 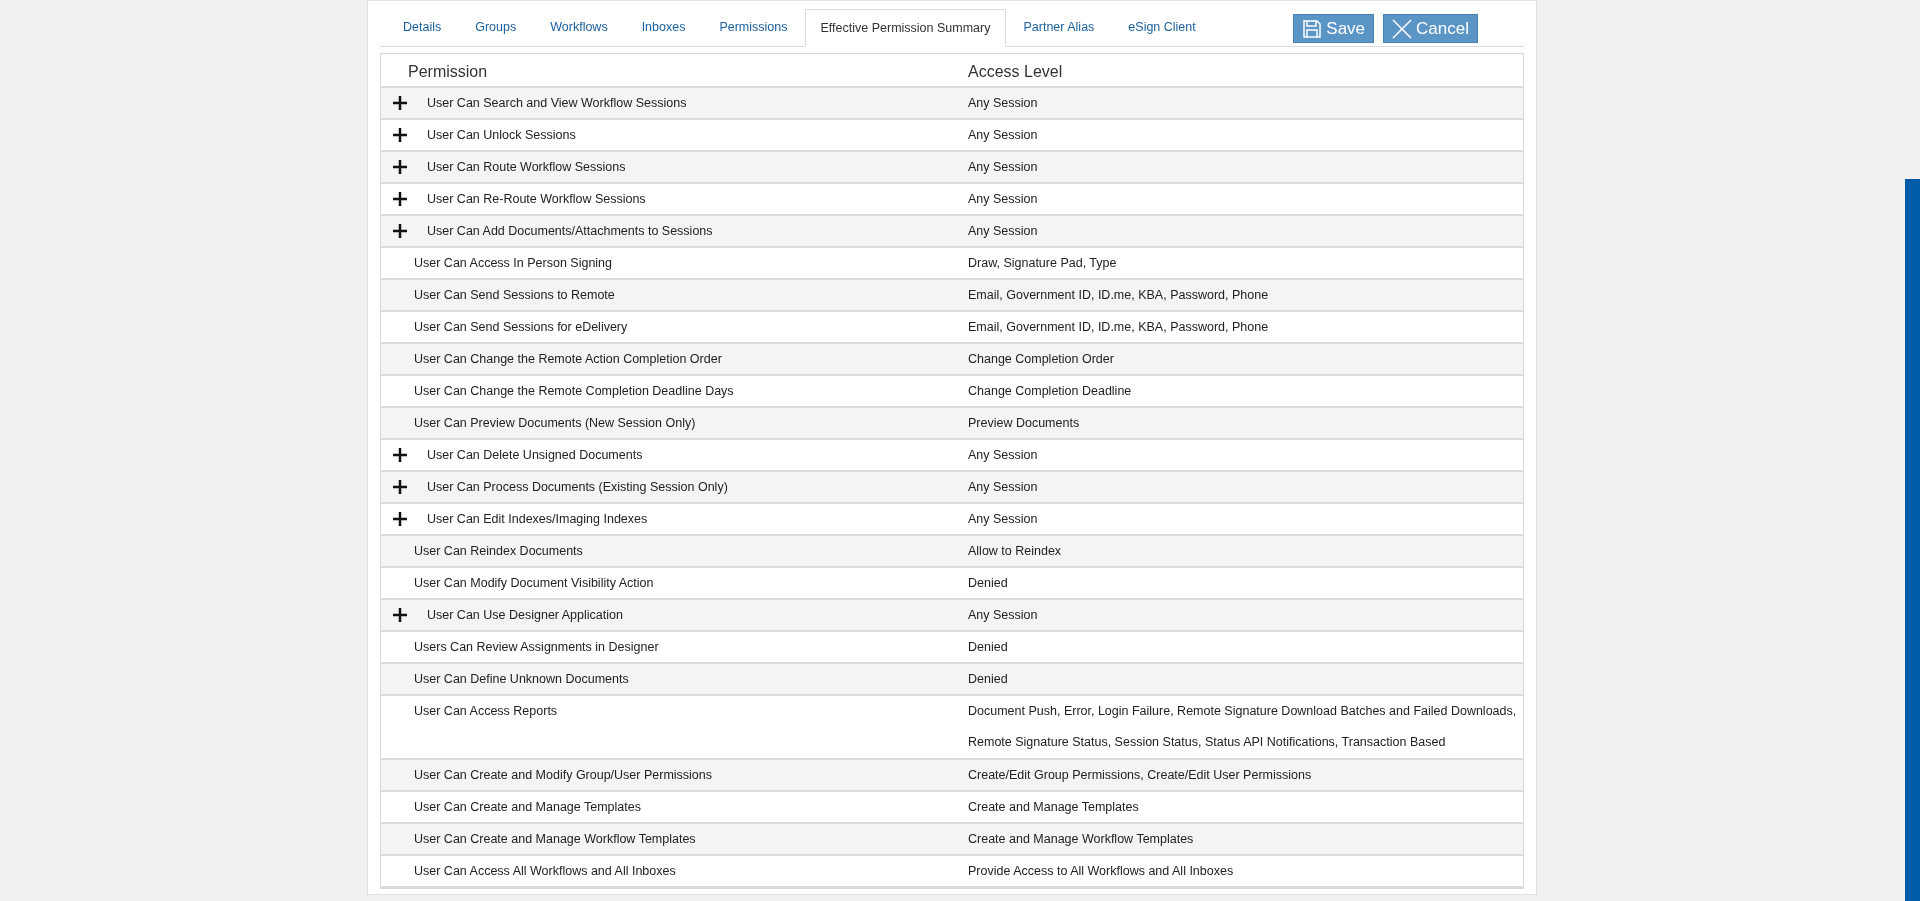 What do you see at coordinates (557, 103) in the screenshot?
I see `permission-cell-text: User Can Search and View Workflow Sessions` at bounding box center [557, 103].